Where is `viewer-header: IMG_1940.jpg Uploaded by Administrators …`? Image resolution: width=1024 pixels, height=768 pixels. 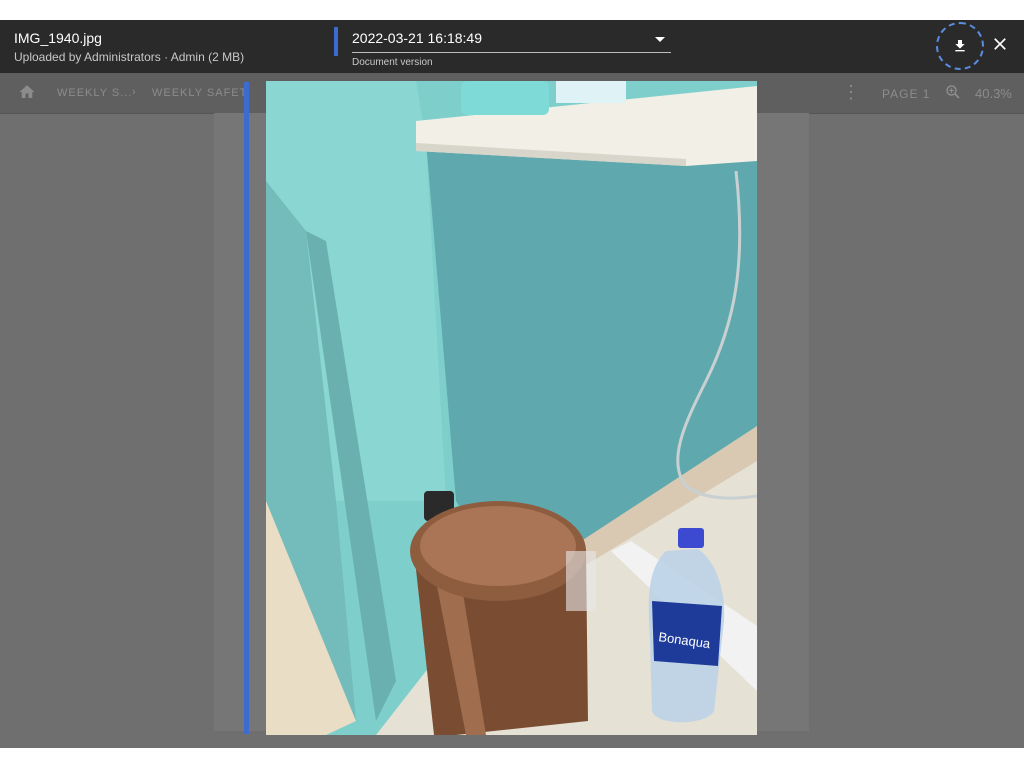
viewer-header: IMG_1940.jpg Uploaded by Administrators … is located at coordinates (512, 46).